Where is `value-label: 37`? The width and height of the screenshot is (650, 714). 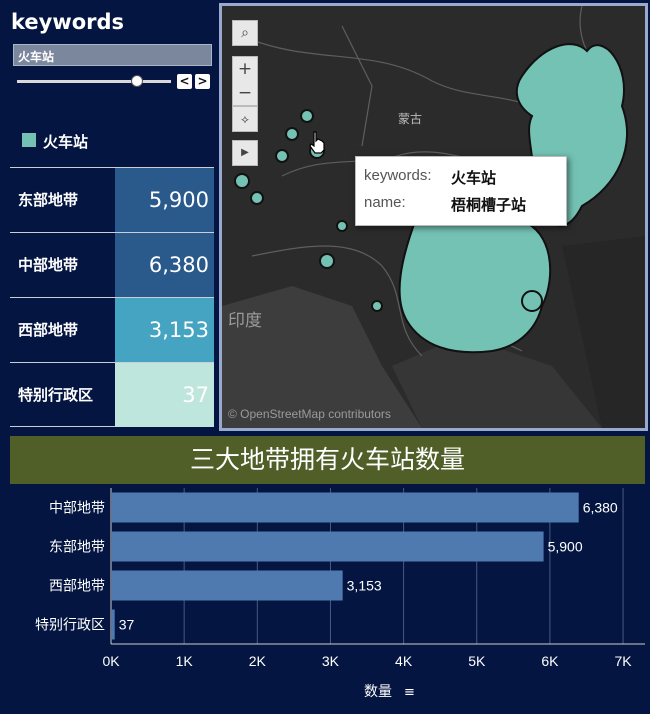 value-label: 37 is located at coordinates (127, 625).